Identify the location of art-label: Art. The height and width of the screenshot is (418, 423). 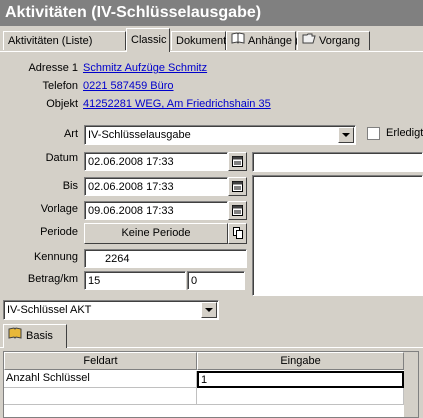
(70, 134).